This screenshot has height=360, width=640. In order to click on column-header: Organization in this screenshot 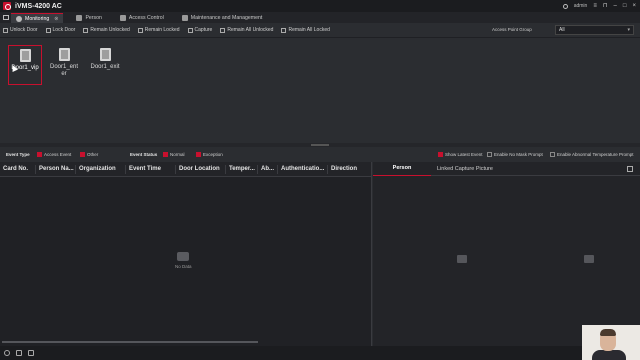, I will do `click(101, 169)`.